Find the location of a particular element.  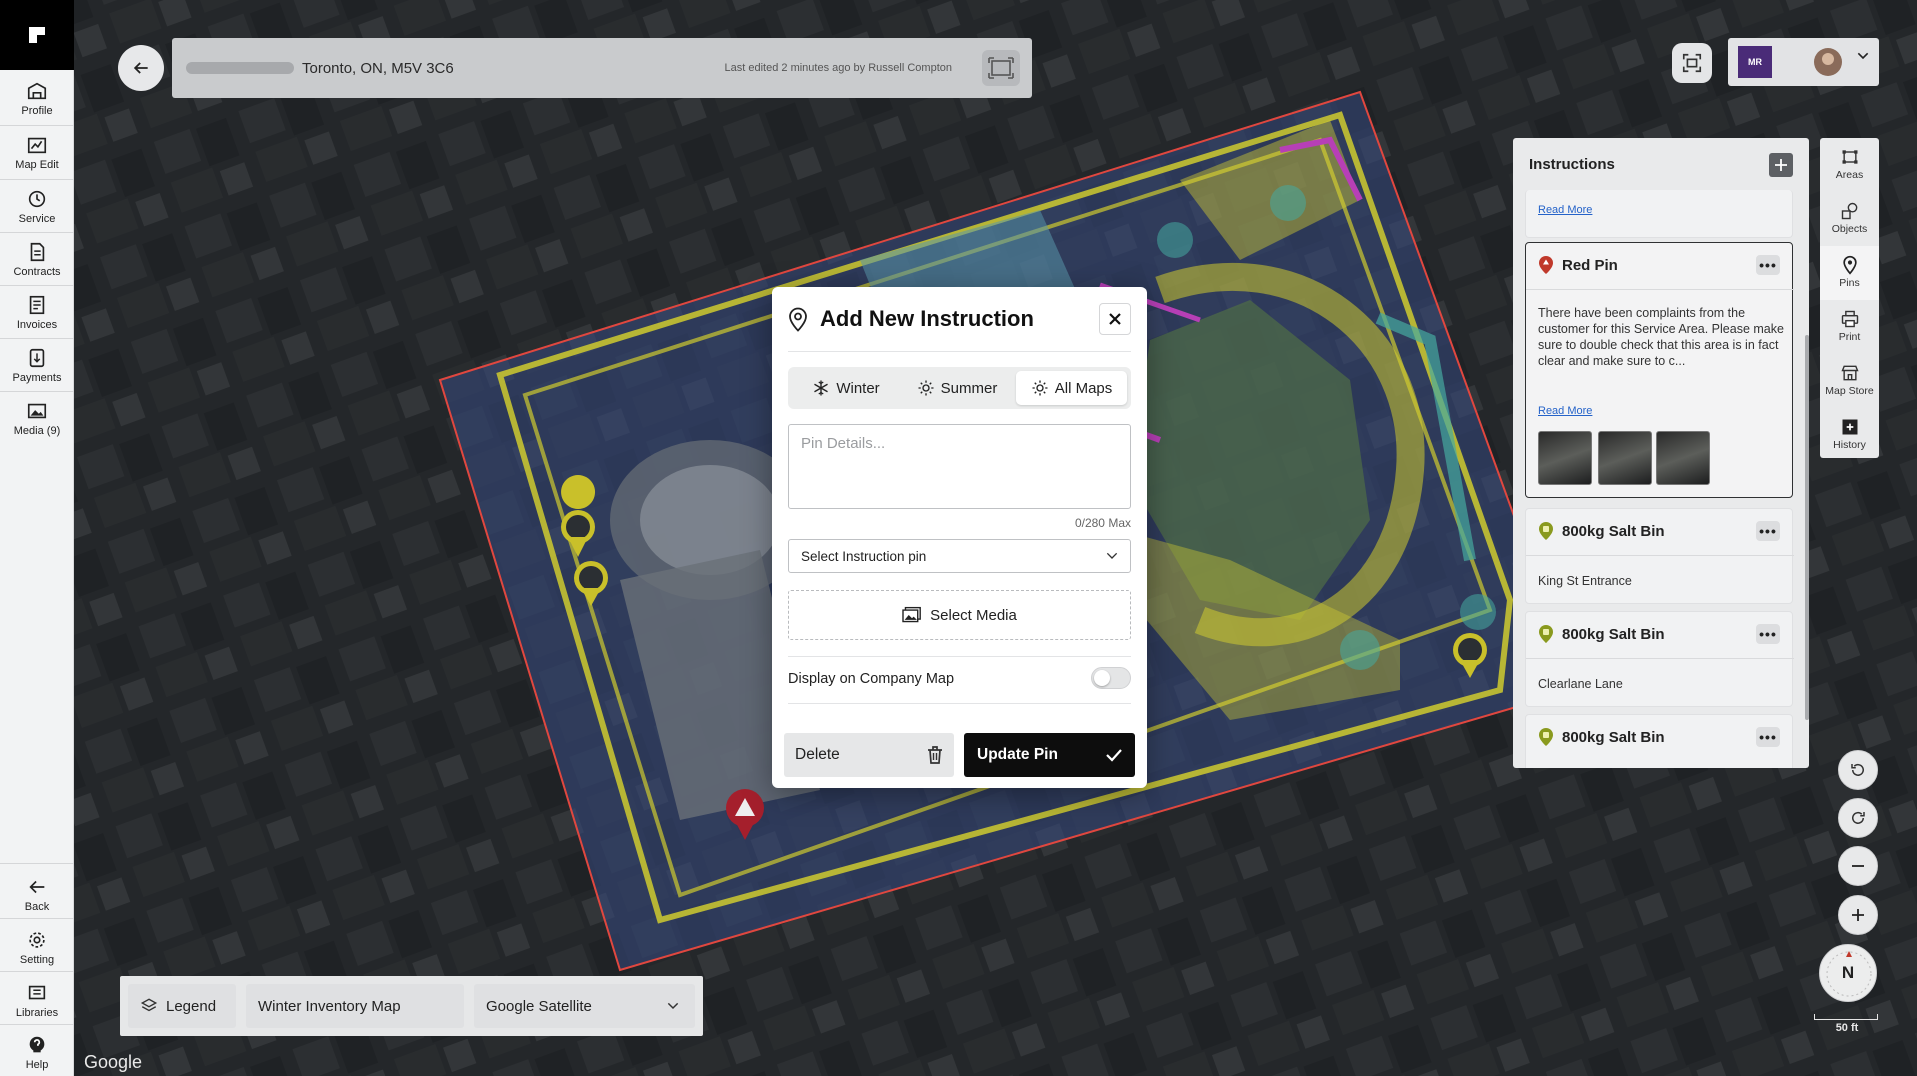

select-media-button: Select Media is located at coordinates (959, 615).